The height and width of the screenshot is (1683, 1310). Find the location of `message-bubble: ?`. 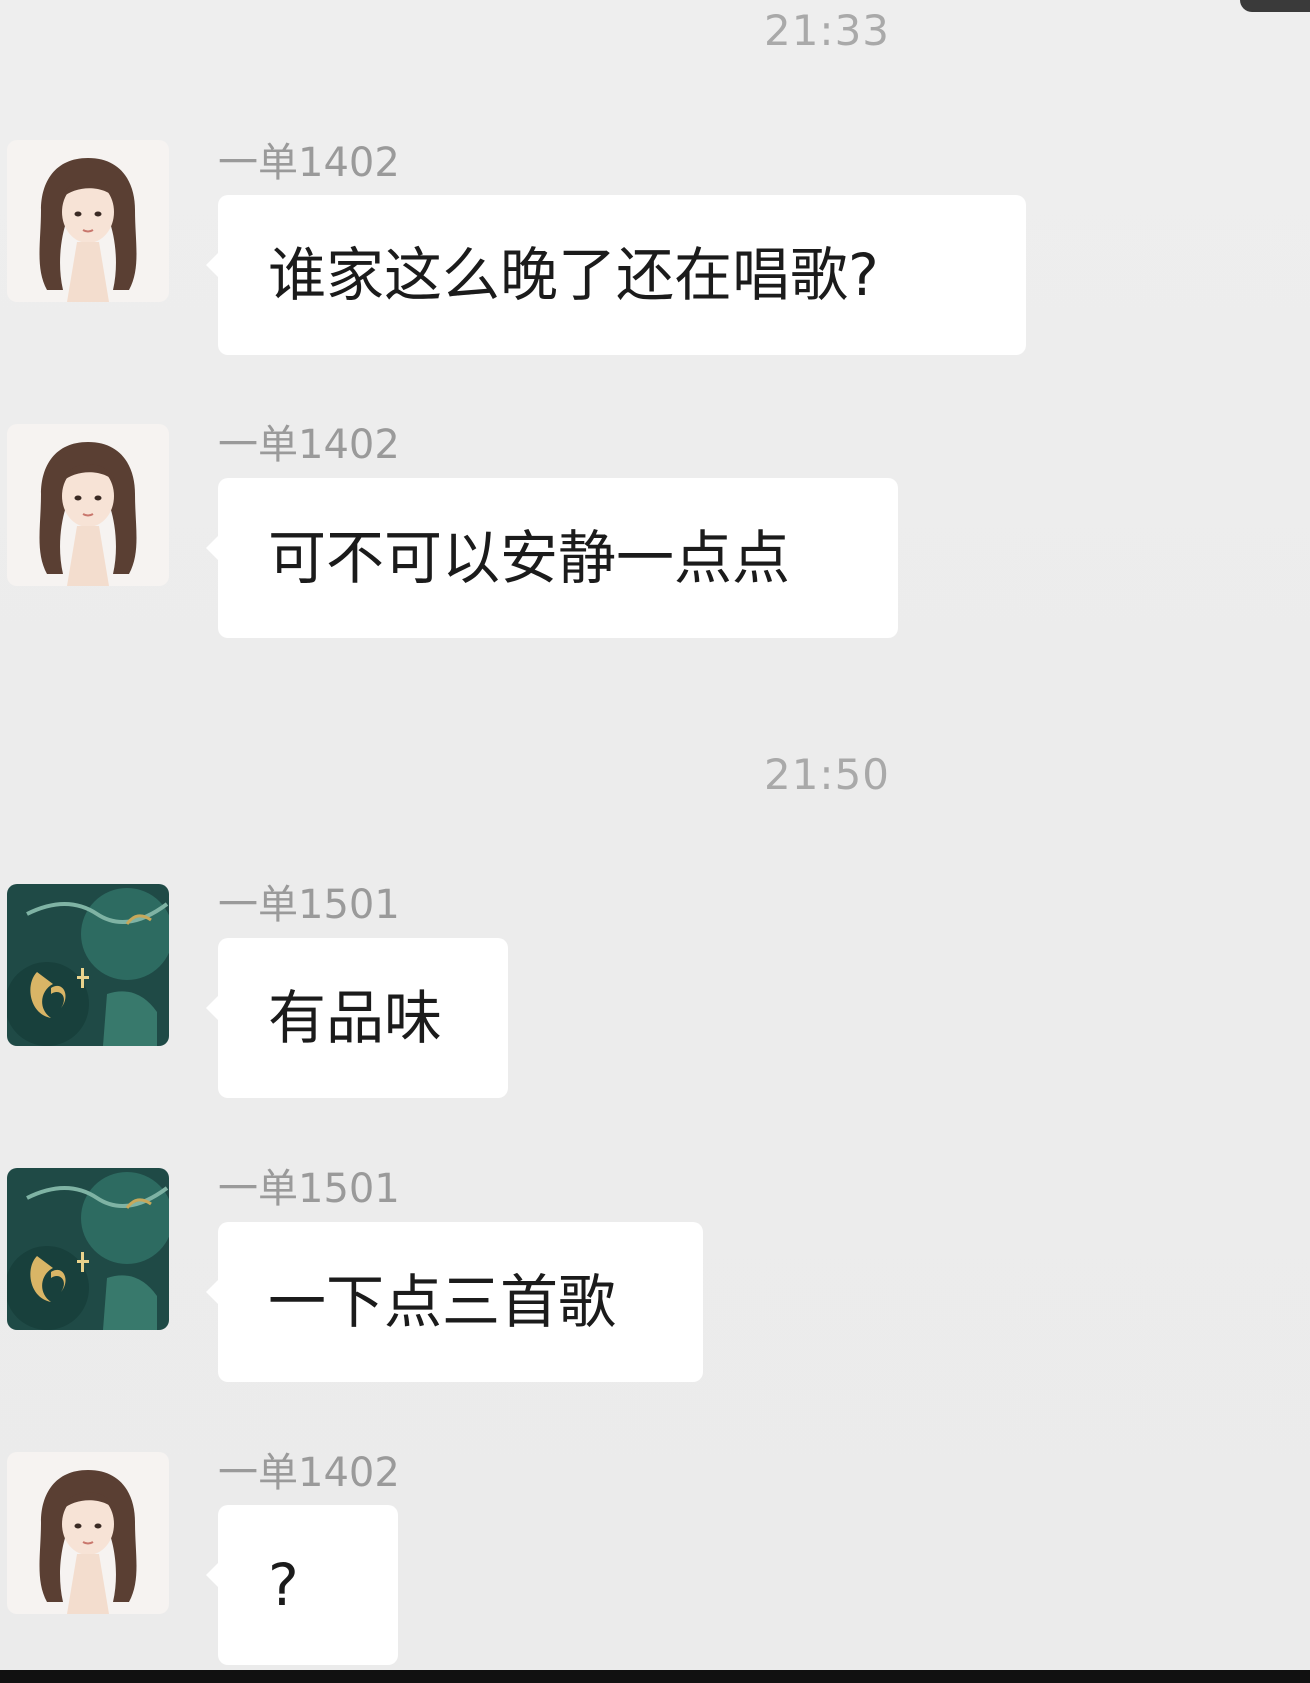

message-bubble: ? is located at coordinates (302, 1585).